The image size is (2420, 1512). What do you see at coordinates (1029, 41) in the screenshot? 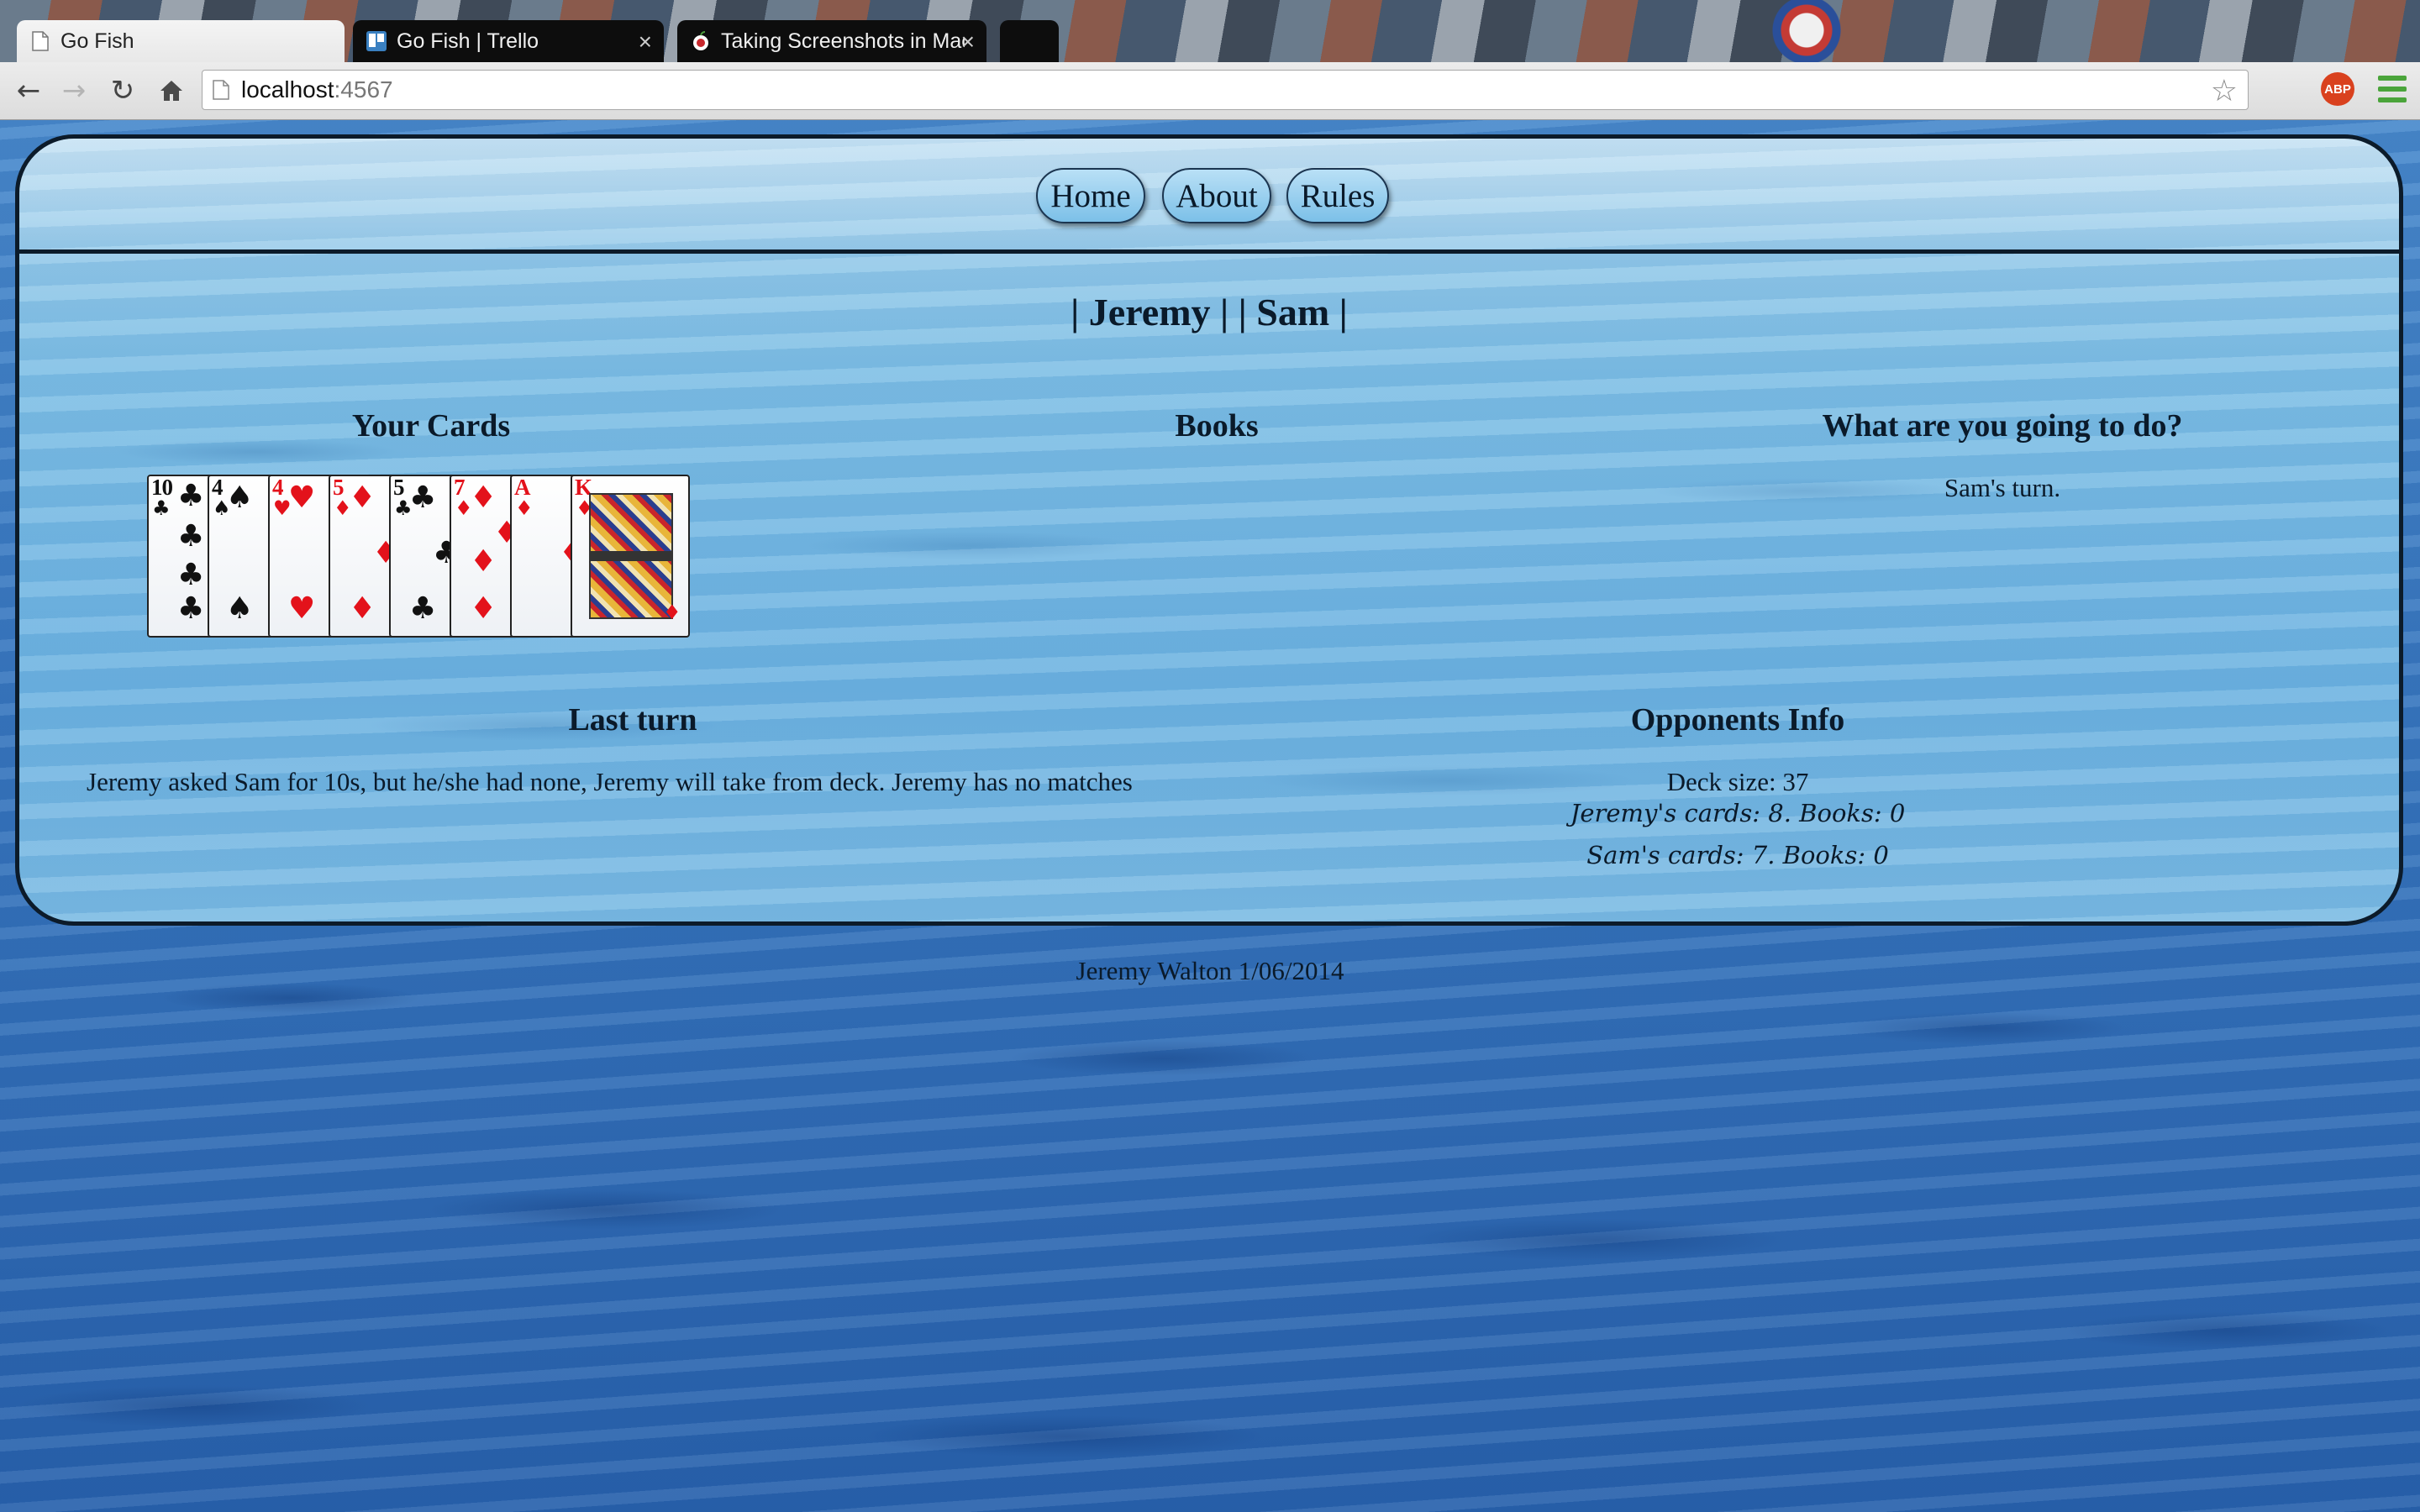
I see `new-tab-button` at bounding box center [1029, 41].